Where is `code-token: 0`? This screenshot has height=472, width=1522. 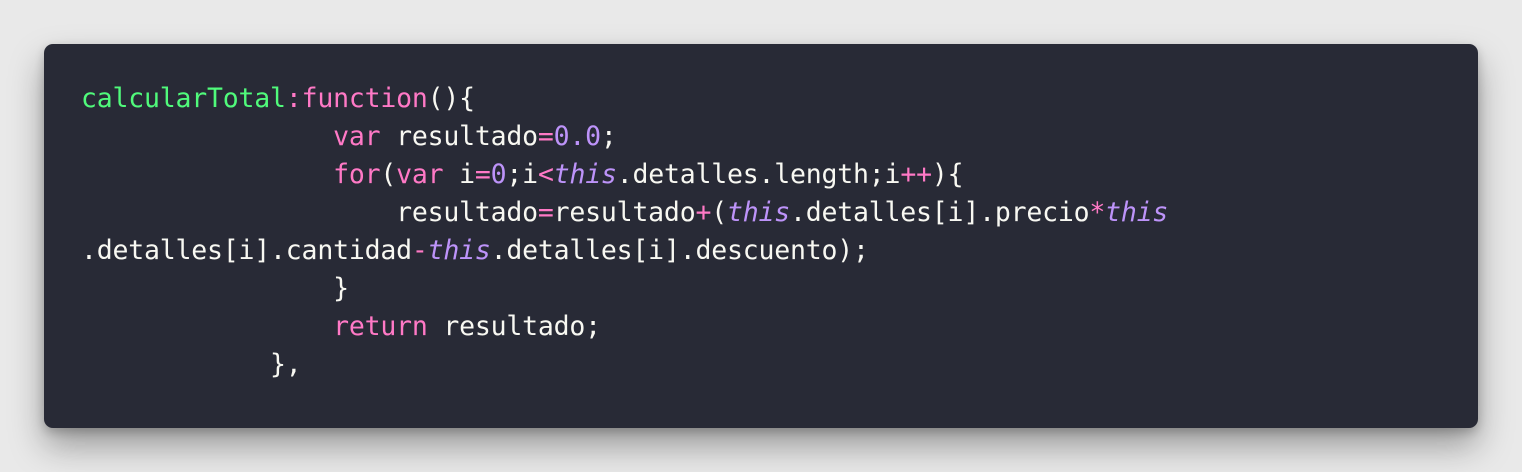
code-token: 0 is located at coordinates (498, 174).